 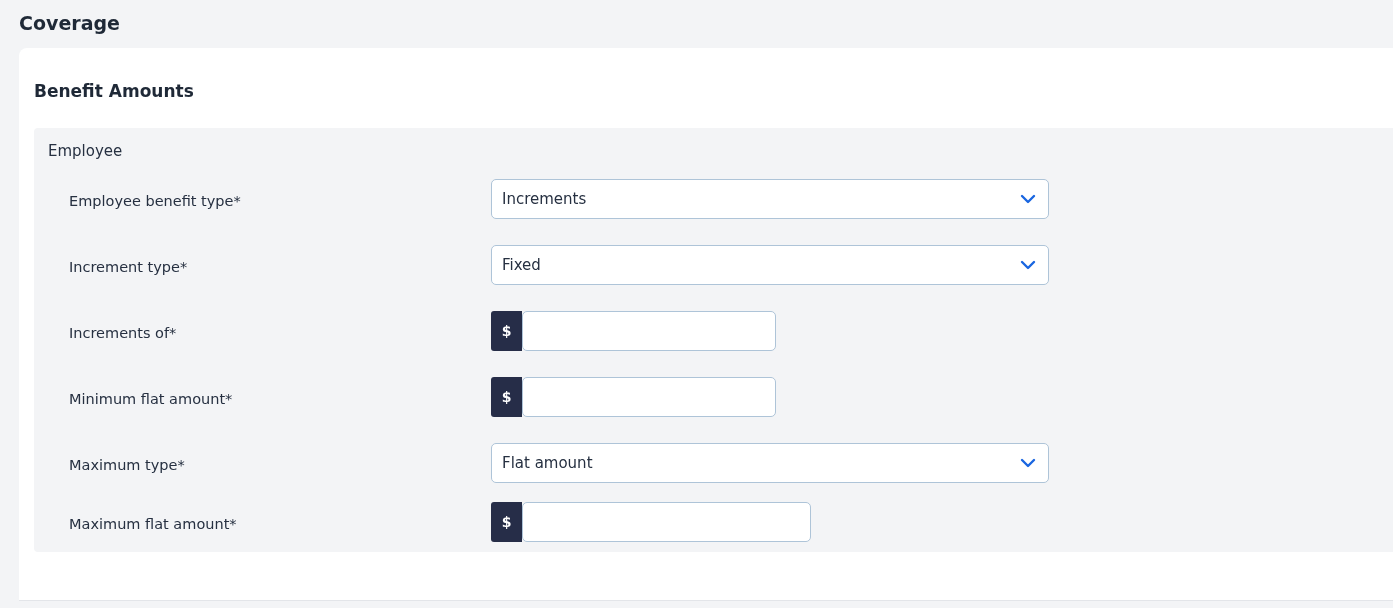 What do you see at coordinates (770, 265) in the screenshot?
I see `dropdown: Fixed` at bounding box center [770, 265].